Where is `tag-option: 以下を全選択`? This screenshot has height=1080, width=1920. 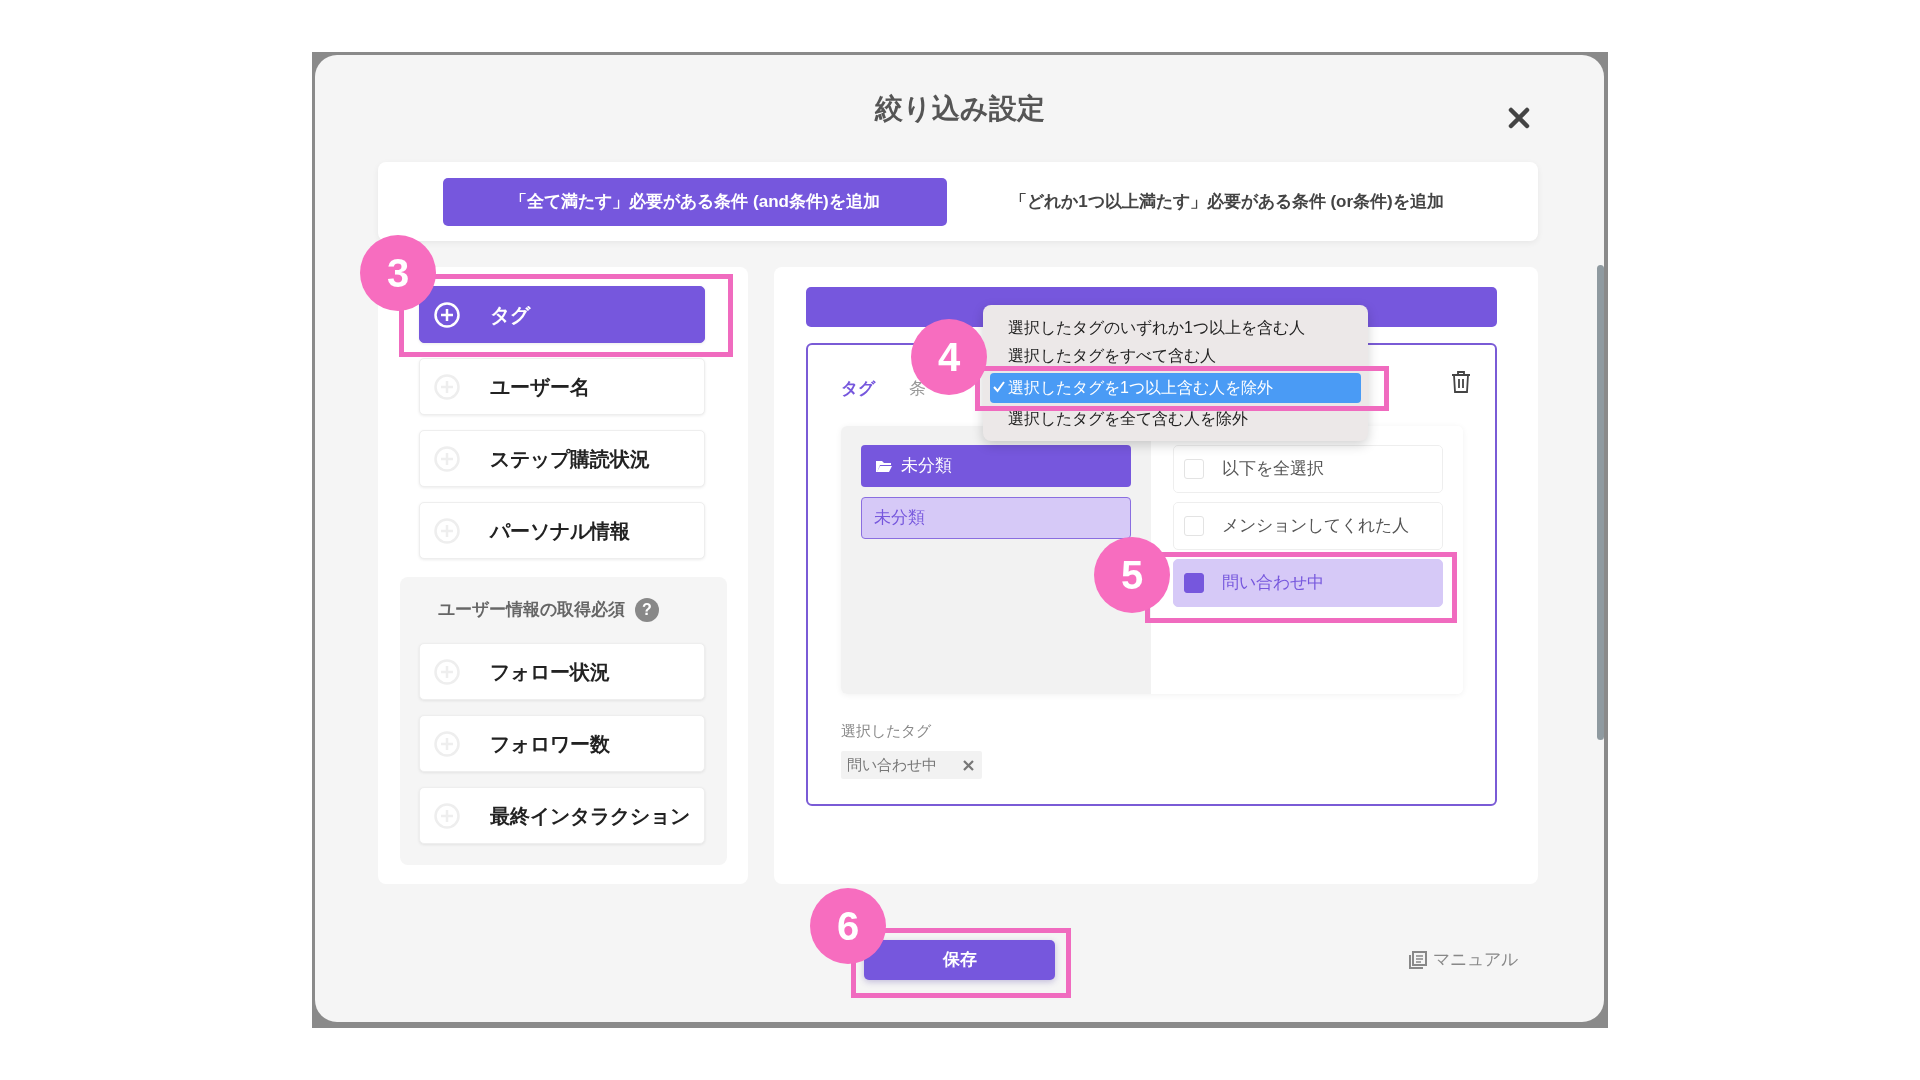 tag-option: 以下を全選択 is located at coordinates (1308, 469).